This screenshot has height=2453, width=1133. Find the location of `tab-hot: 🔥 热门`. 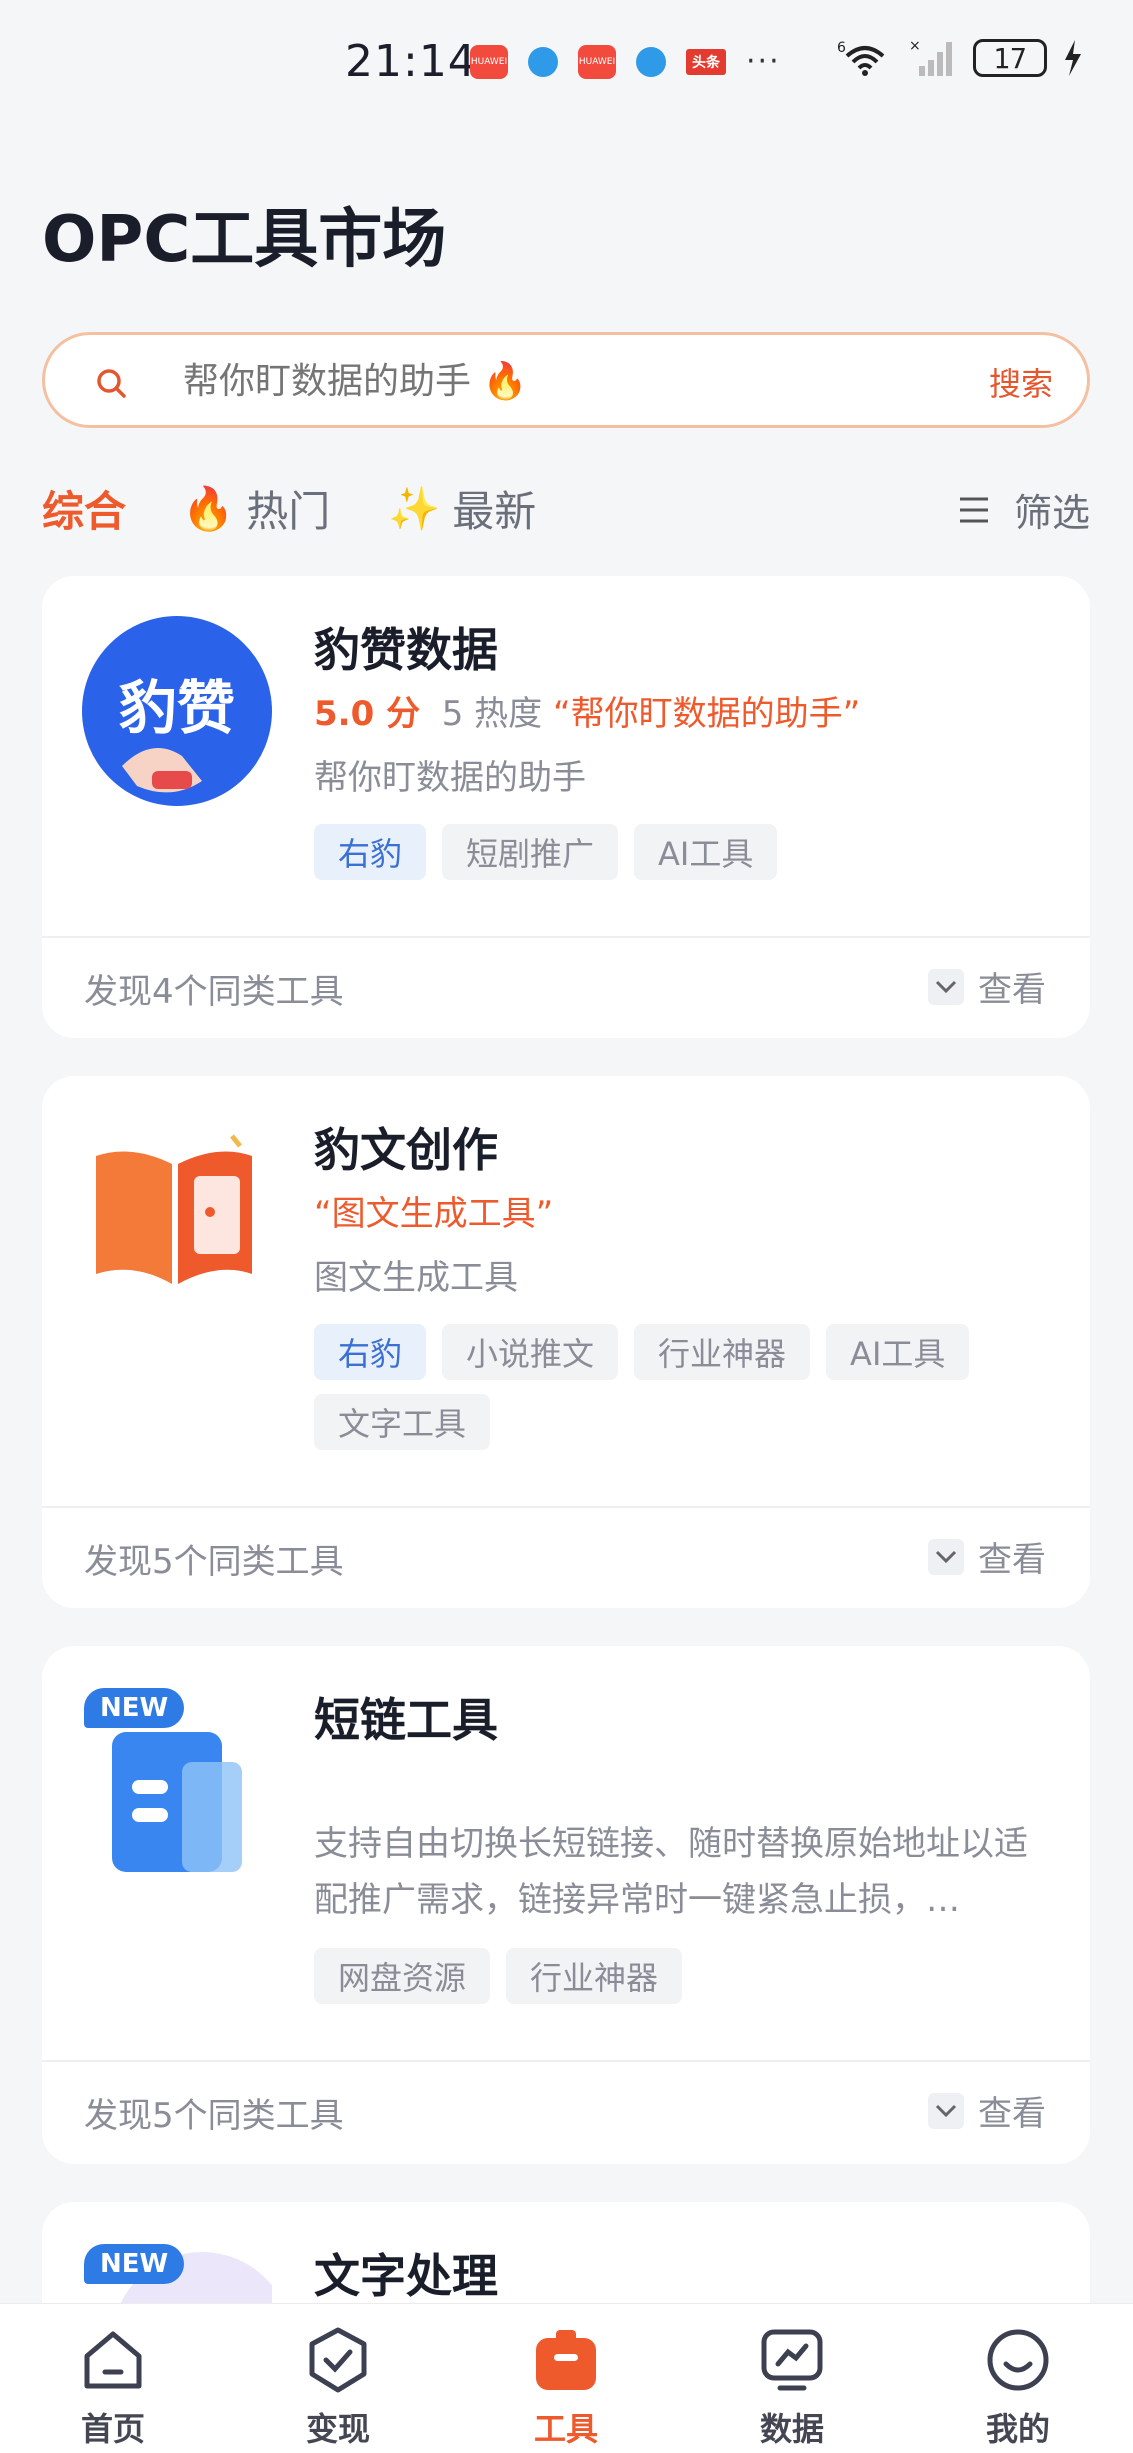

tab-hot: 🔥 热门 is located at coordinates (256, 508).